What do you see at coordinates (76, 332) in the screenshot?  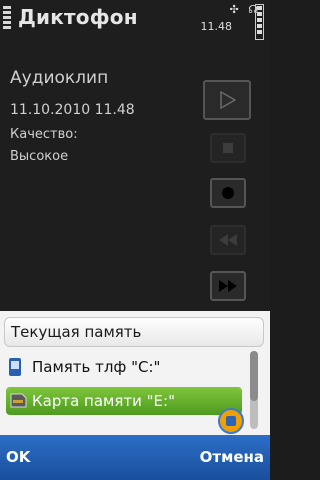 I see `popup-title: Текущая память` at bounding box center [76, 332].